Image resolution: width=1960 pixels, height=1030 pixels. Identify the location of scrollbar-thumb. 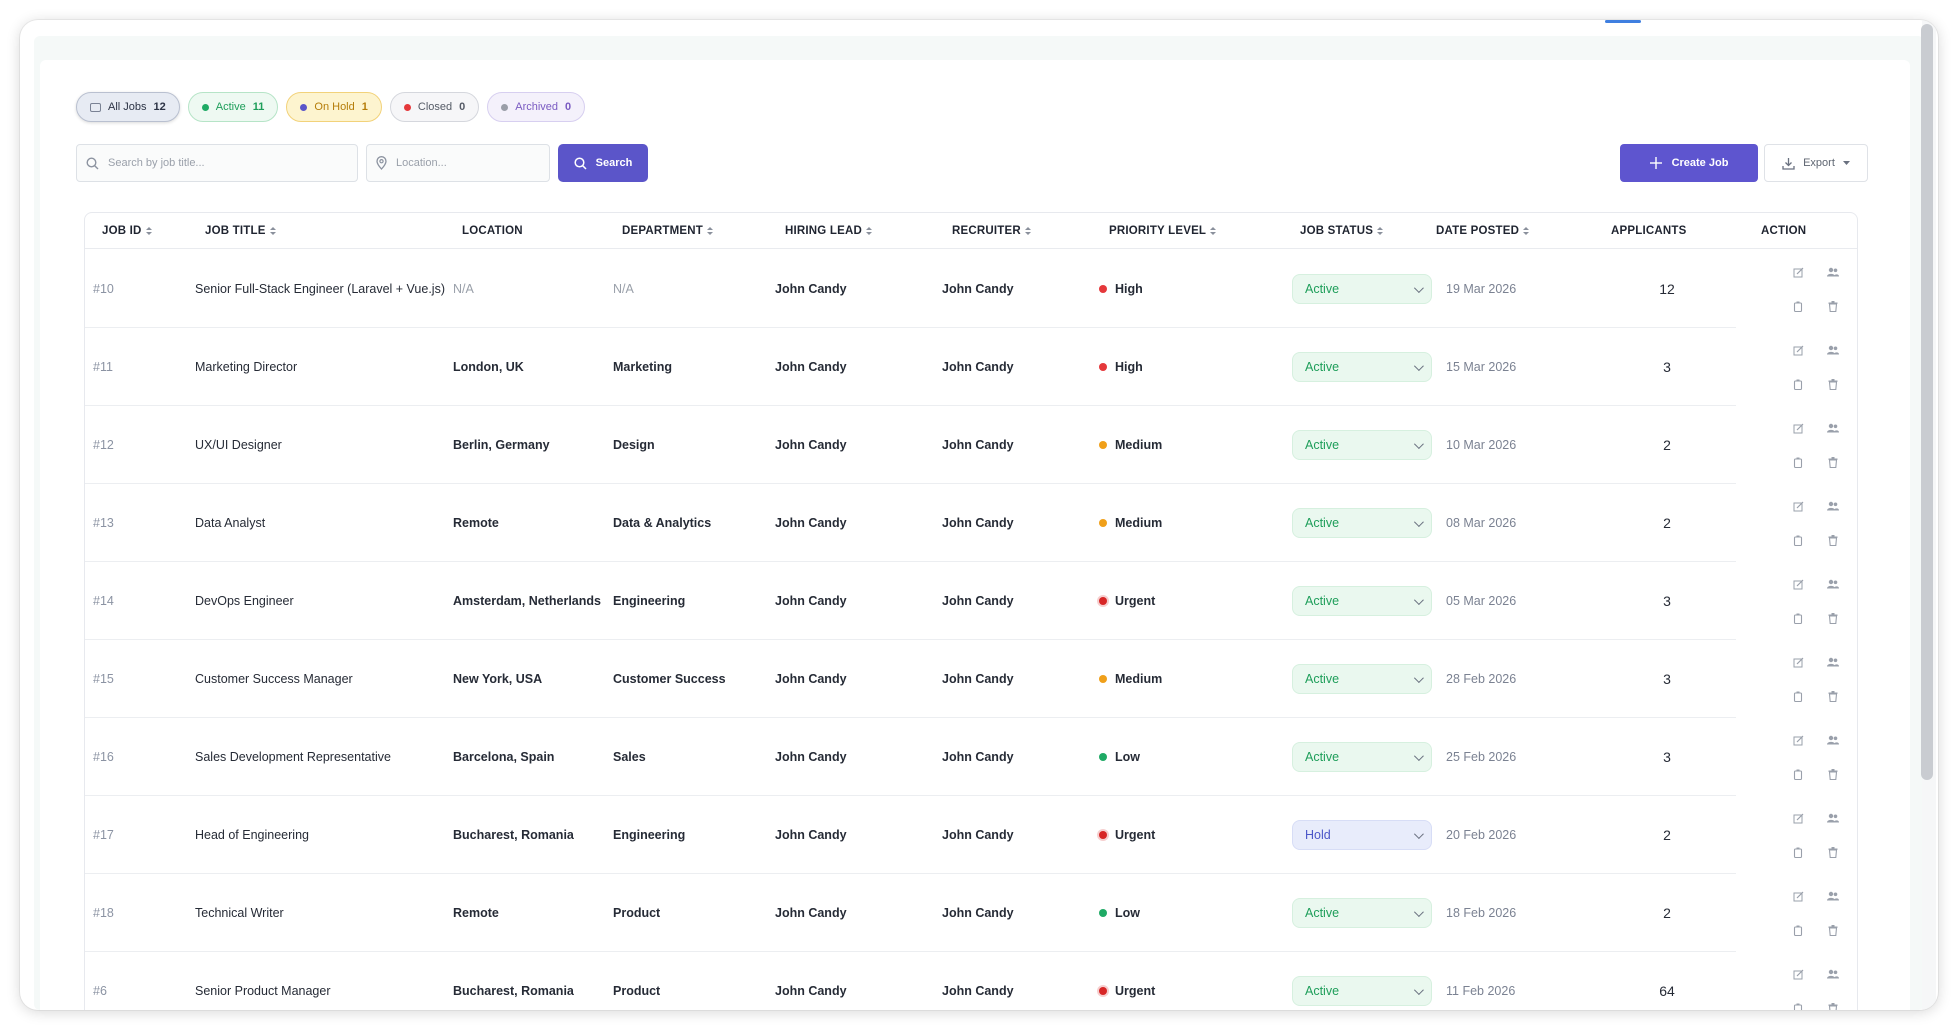
(1927, 402).